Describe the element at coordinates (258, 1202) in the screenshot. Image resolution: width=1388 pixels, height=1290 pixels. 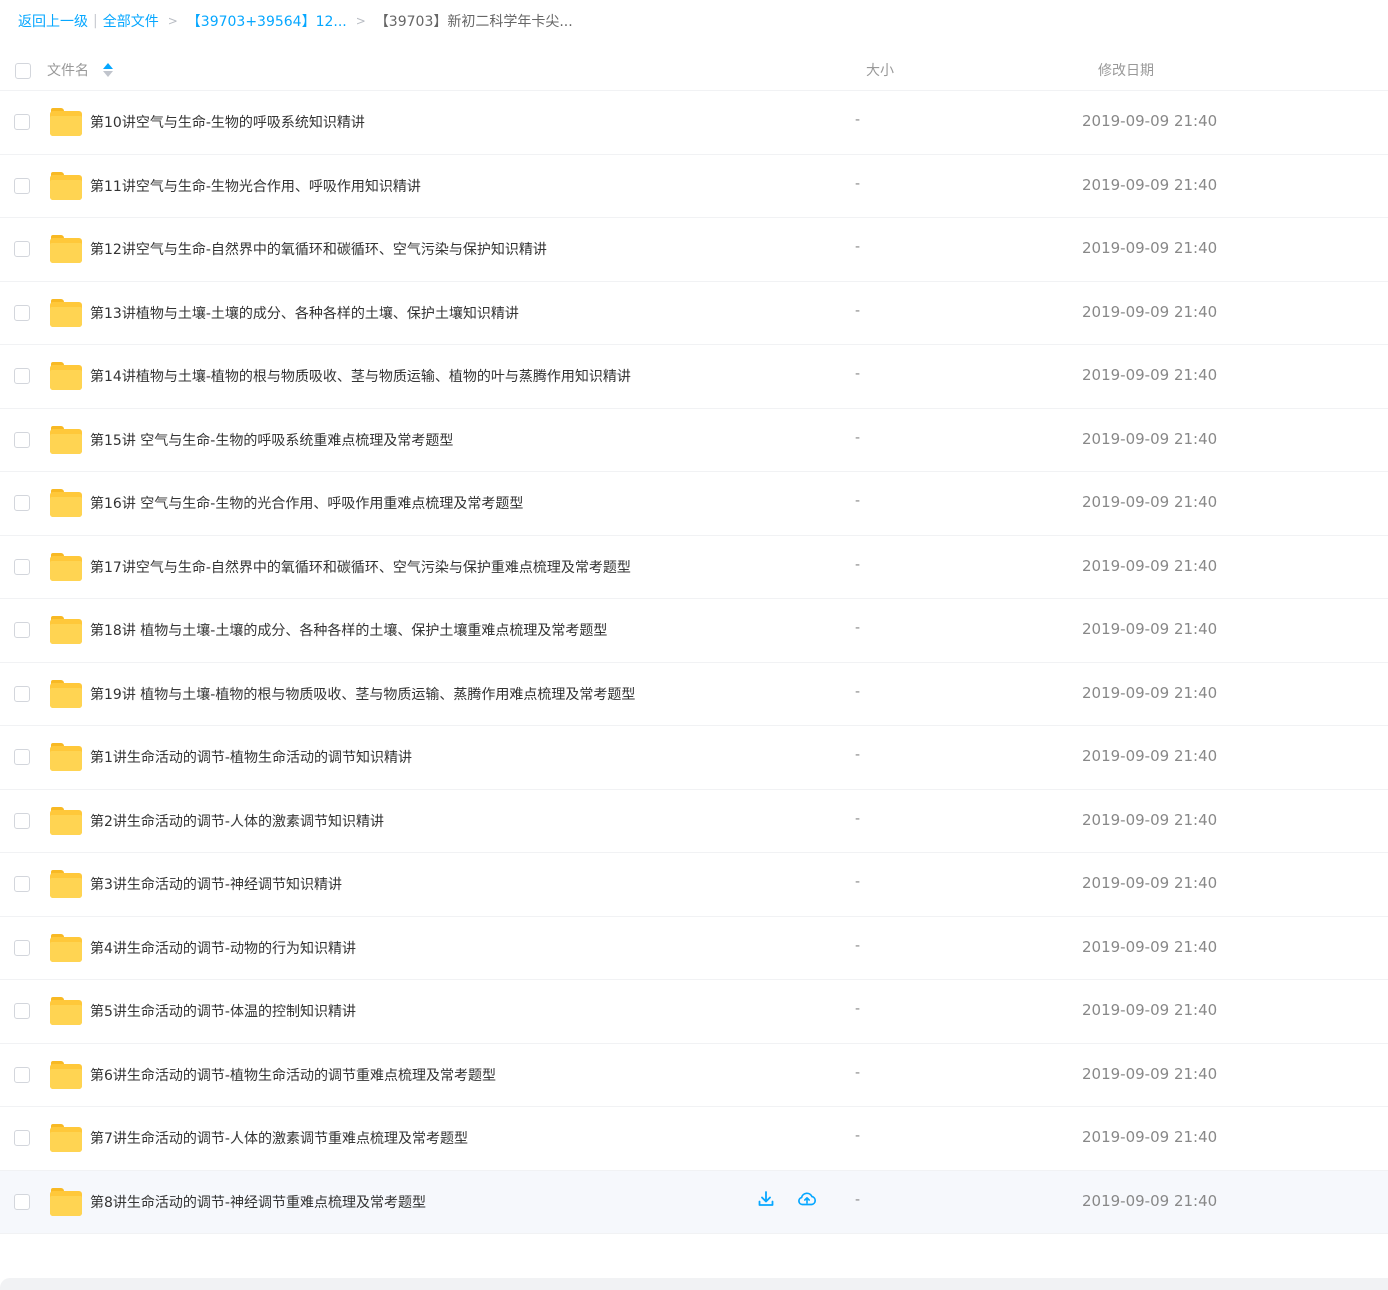
I see `file-name: 第8讲生命活动的调节-神经调节重难点梳理及常考题型` at that location.